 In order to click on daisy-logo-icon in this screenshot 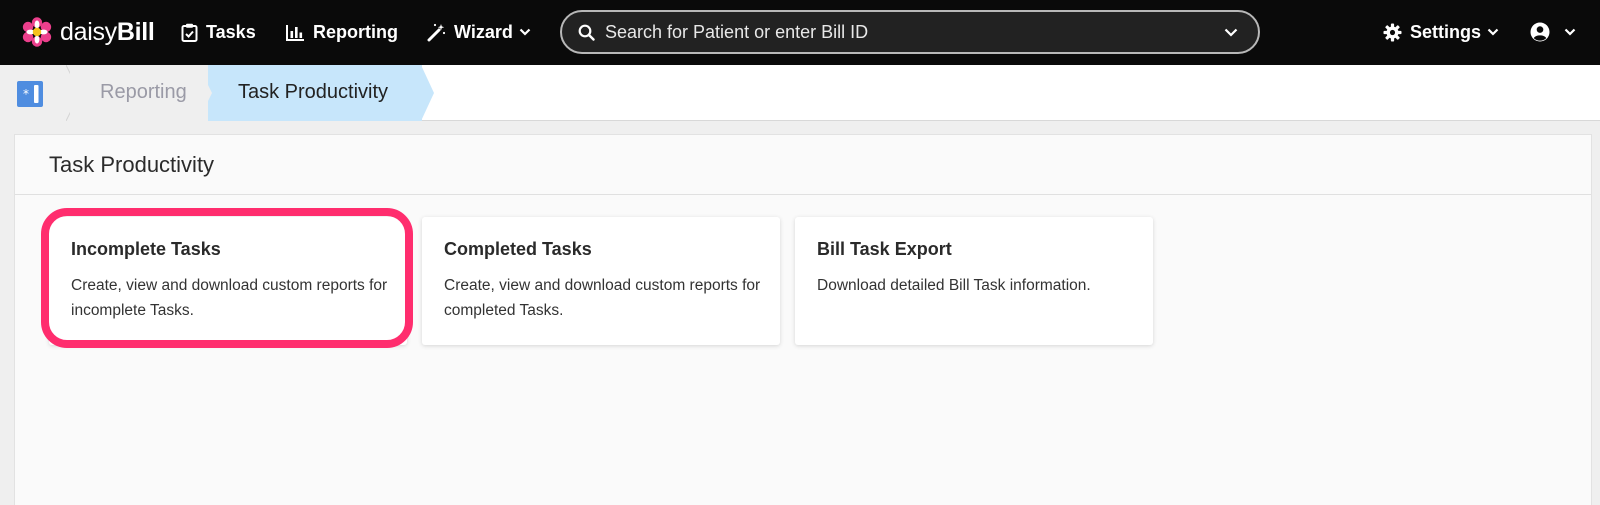, I will do `click(37, 32)`.